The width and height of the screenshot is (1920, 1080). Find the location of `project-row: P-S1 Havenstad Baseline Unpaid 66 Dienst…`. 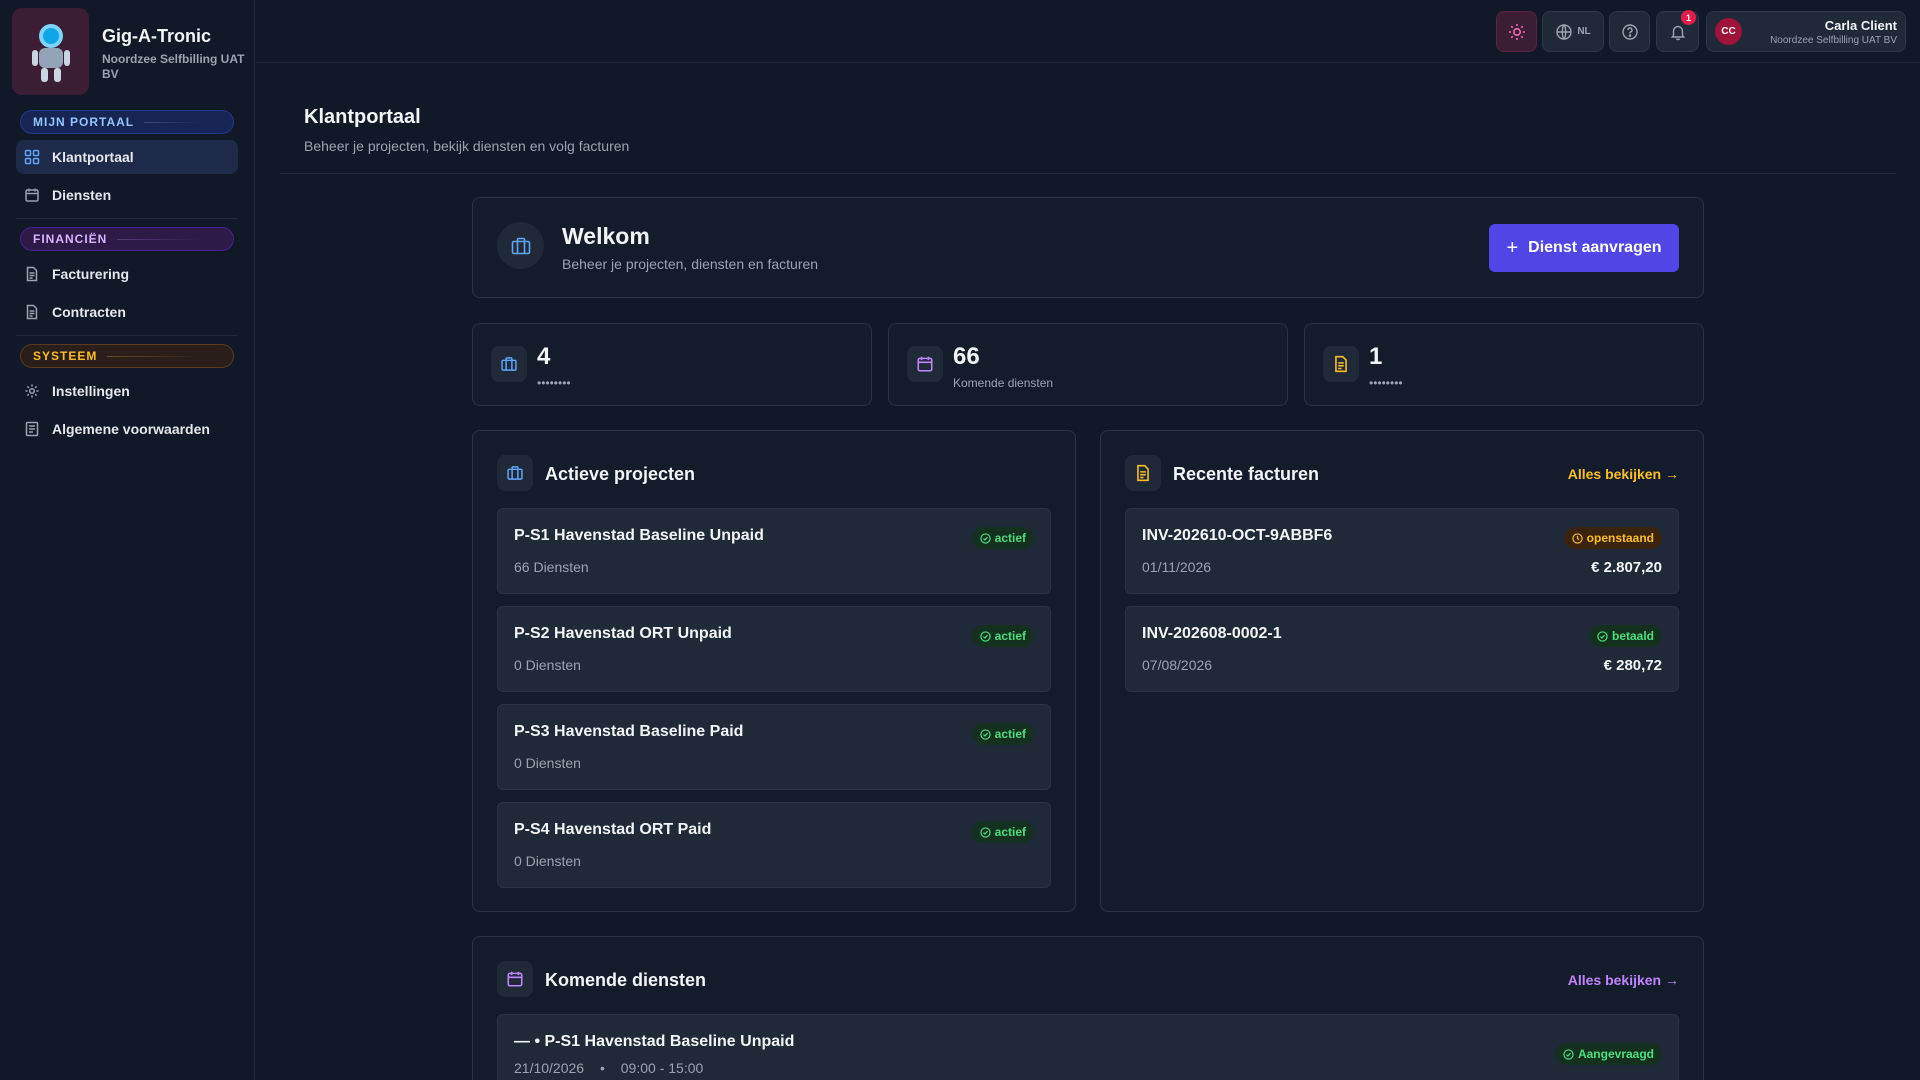

project-row: P-S1 Havenstad Baseline Unpaid 66 Dienst… is located at coordinates (774, 551).